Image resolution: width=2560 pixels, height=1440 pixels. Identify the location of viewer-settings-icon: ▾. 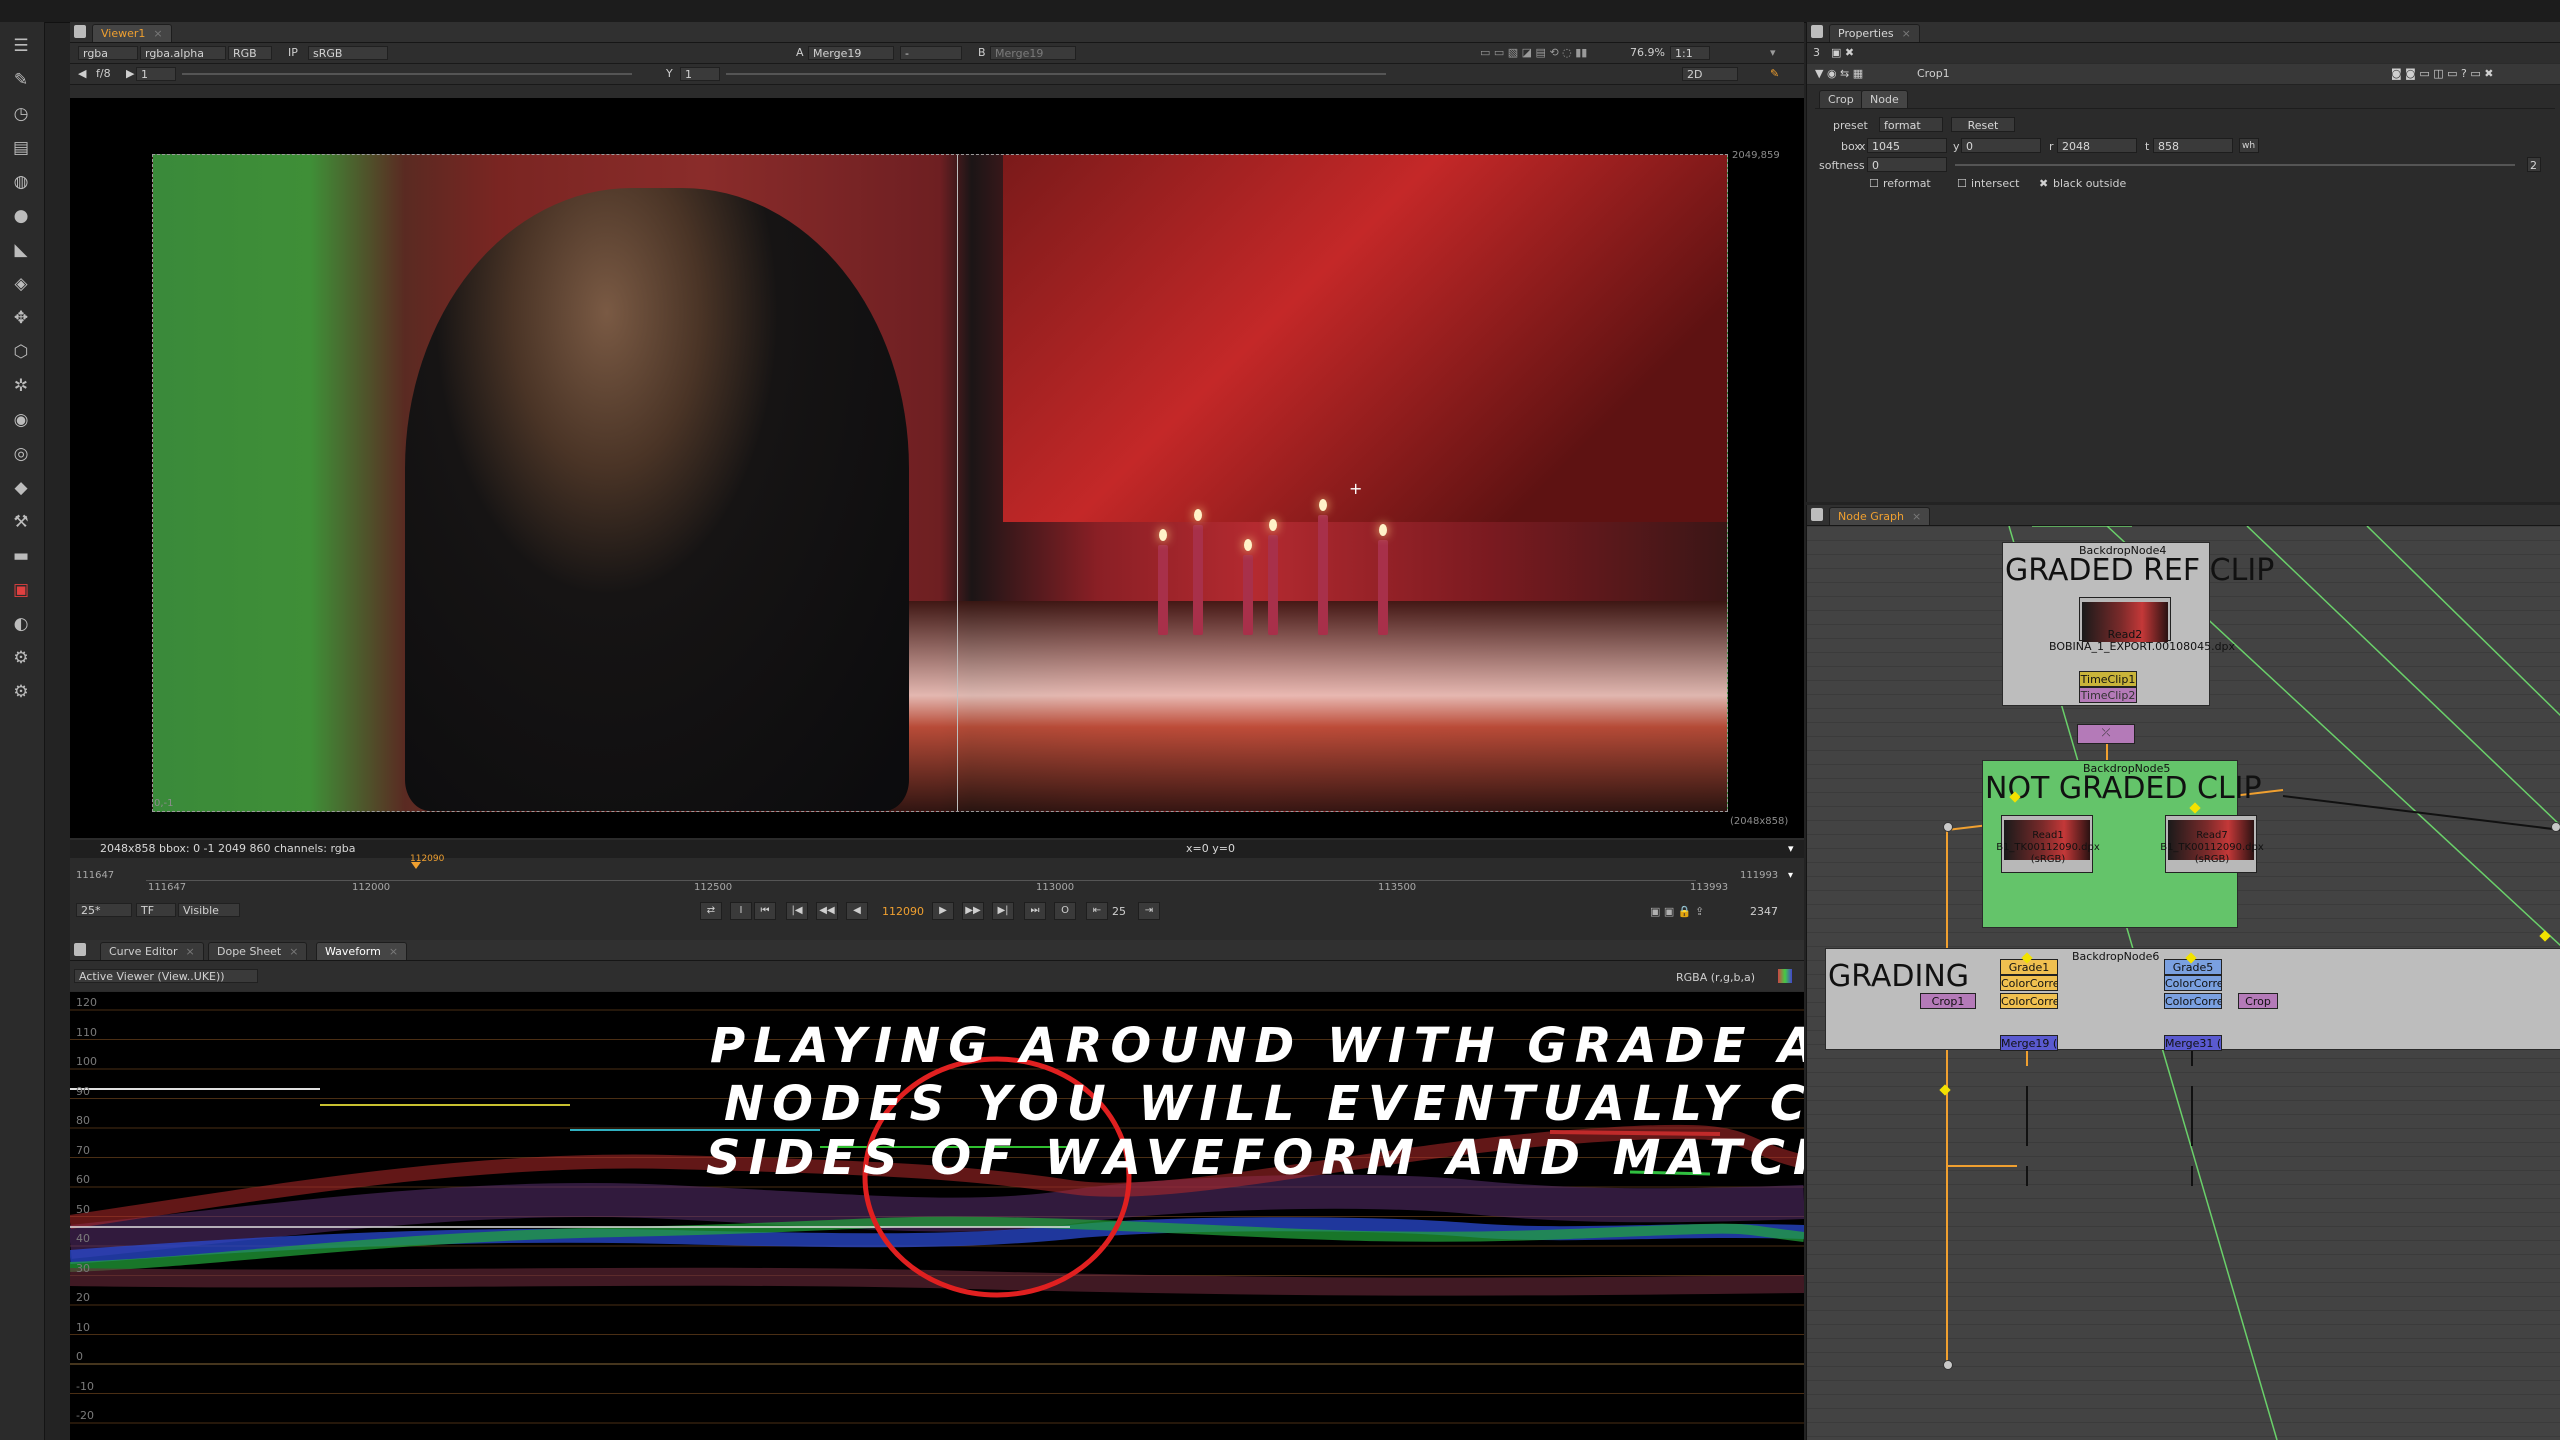
(1773, 53).